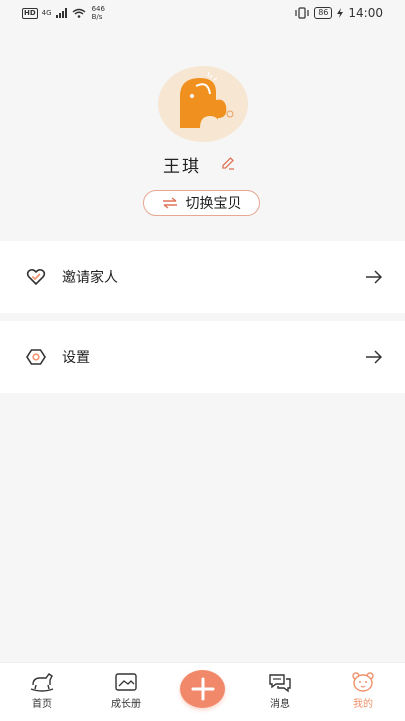 This screenshot has height=721, width=405. Describe the element at coordinates (169, 203) in the screenshot. I see `swap-arrows-icon` at that location.